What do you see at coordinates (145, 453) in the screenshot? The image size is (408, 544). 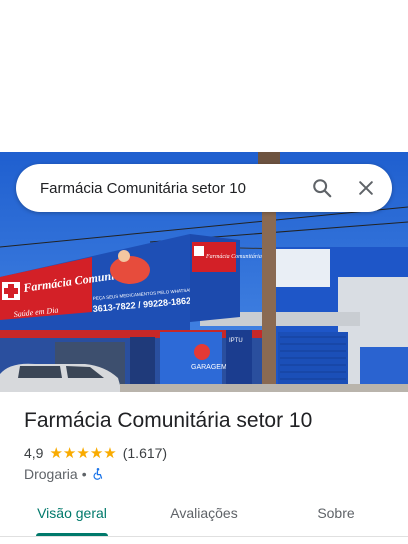 I see `review-count: (1.617)` at bounding box center [145, 453].